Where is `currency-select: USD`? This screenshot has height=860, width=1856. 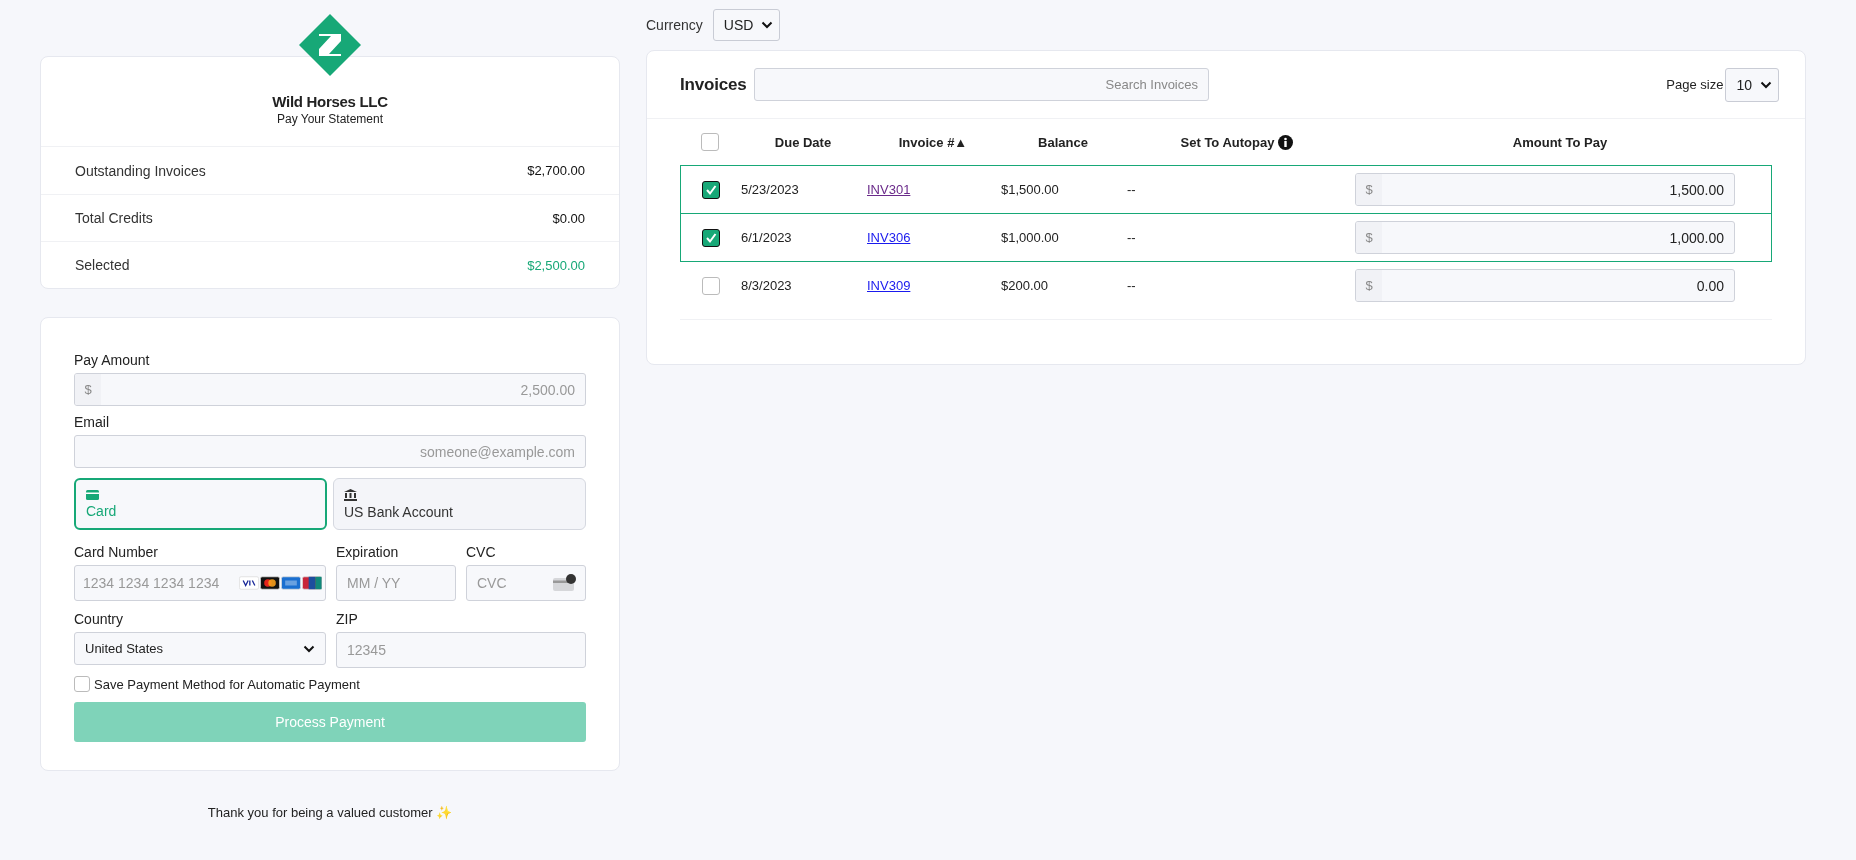 currency-select: USD is located at coordinates (746, 25).